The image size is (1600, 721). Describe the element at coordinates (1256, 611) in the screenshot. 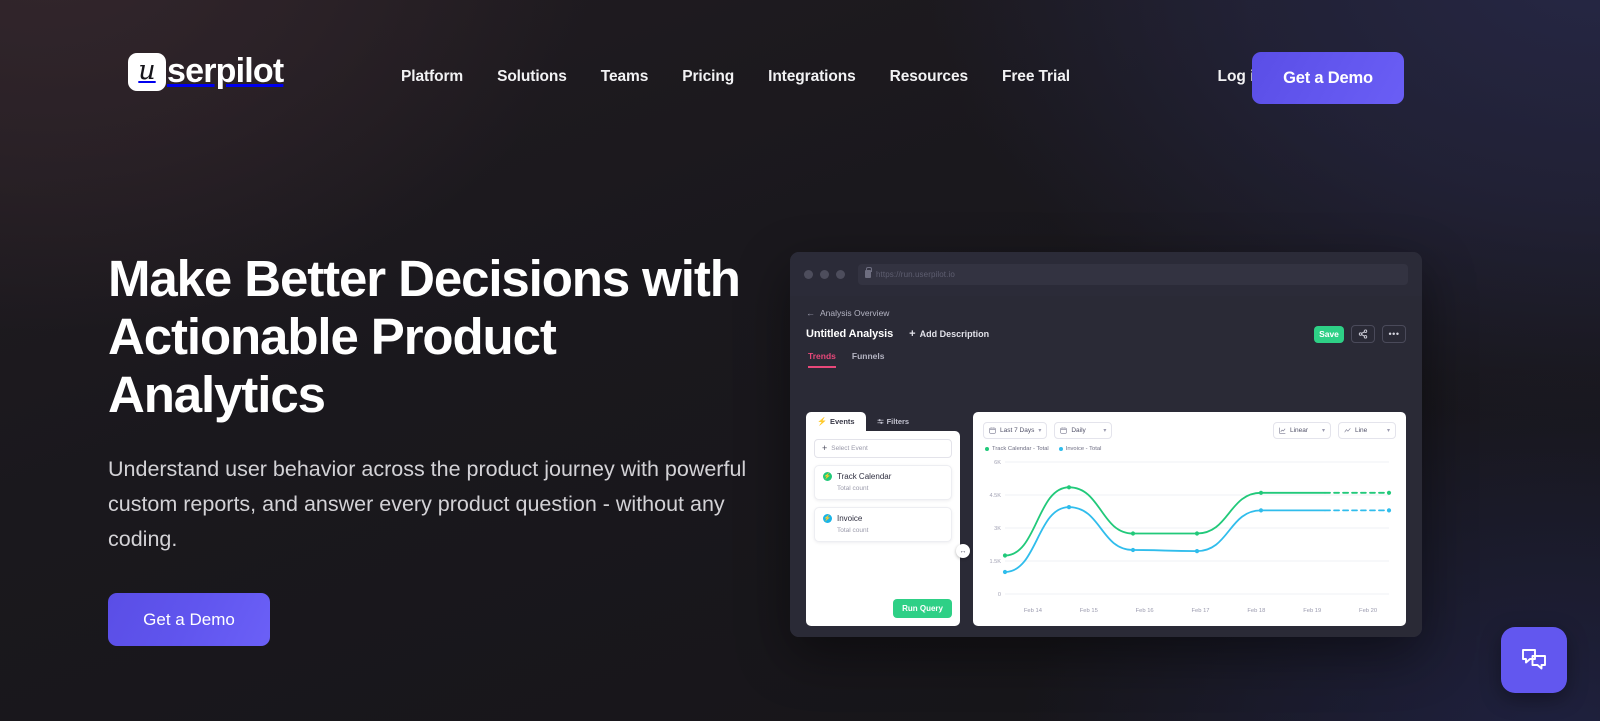

I see `chart-x-tick-label: Feb 18` at that location.